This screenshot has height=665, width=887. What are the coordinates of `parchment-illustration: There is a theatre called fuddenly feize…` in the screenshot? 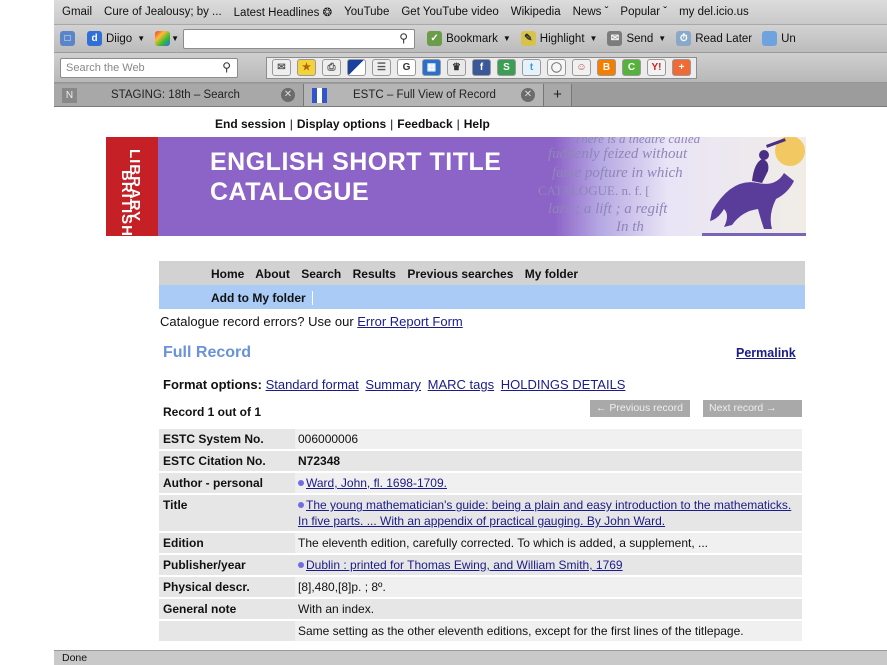 It's located at (672, 186).